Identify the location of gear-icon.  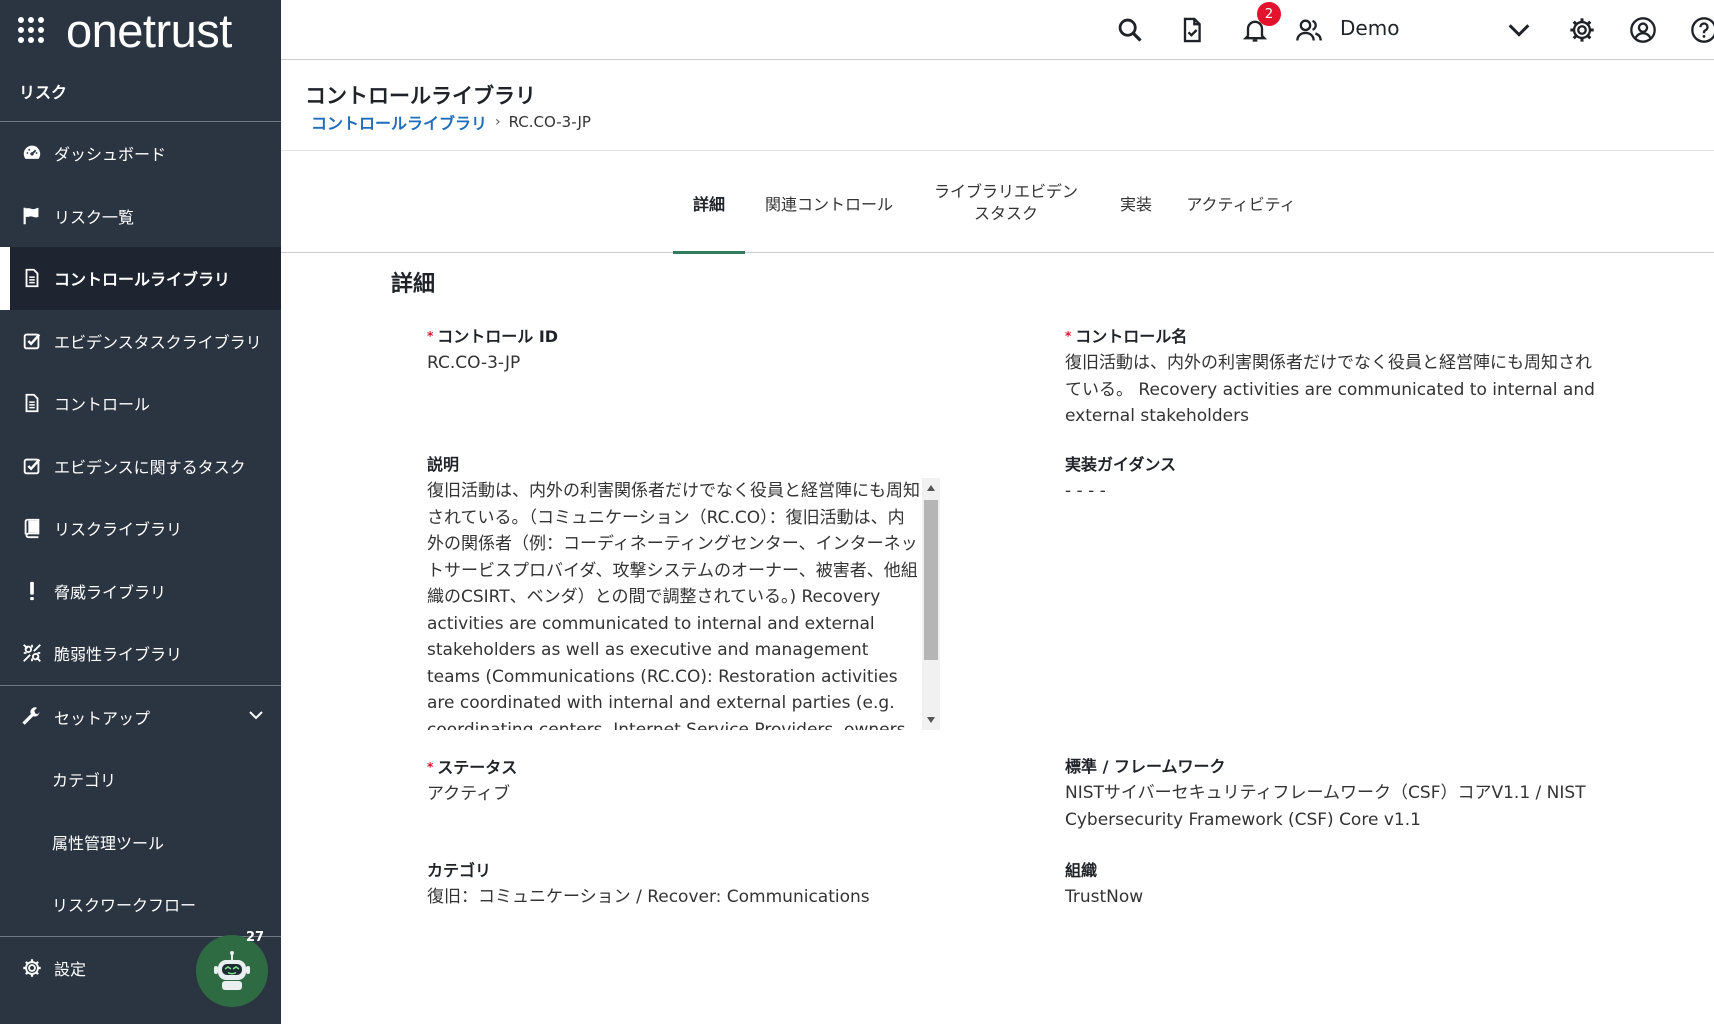
(1582, 30).